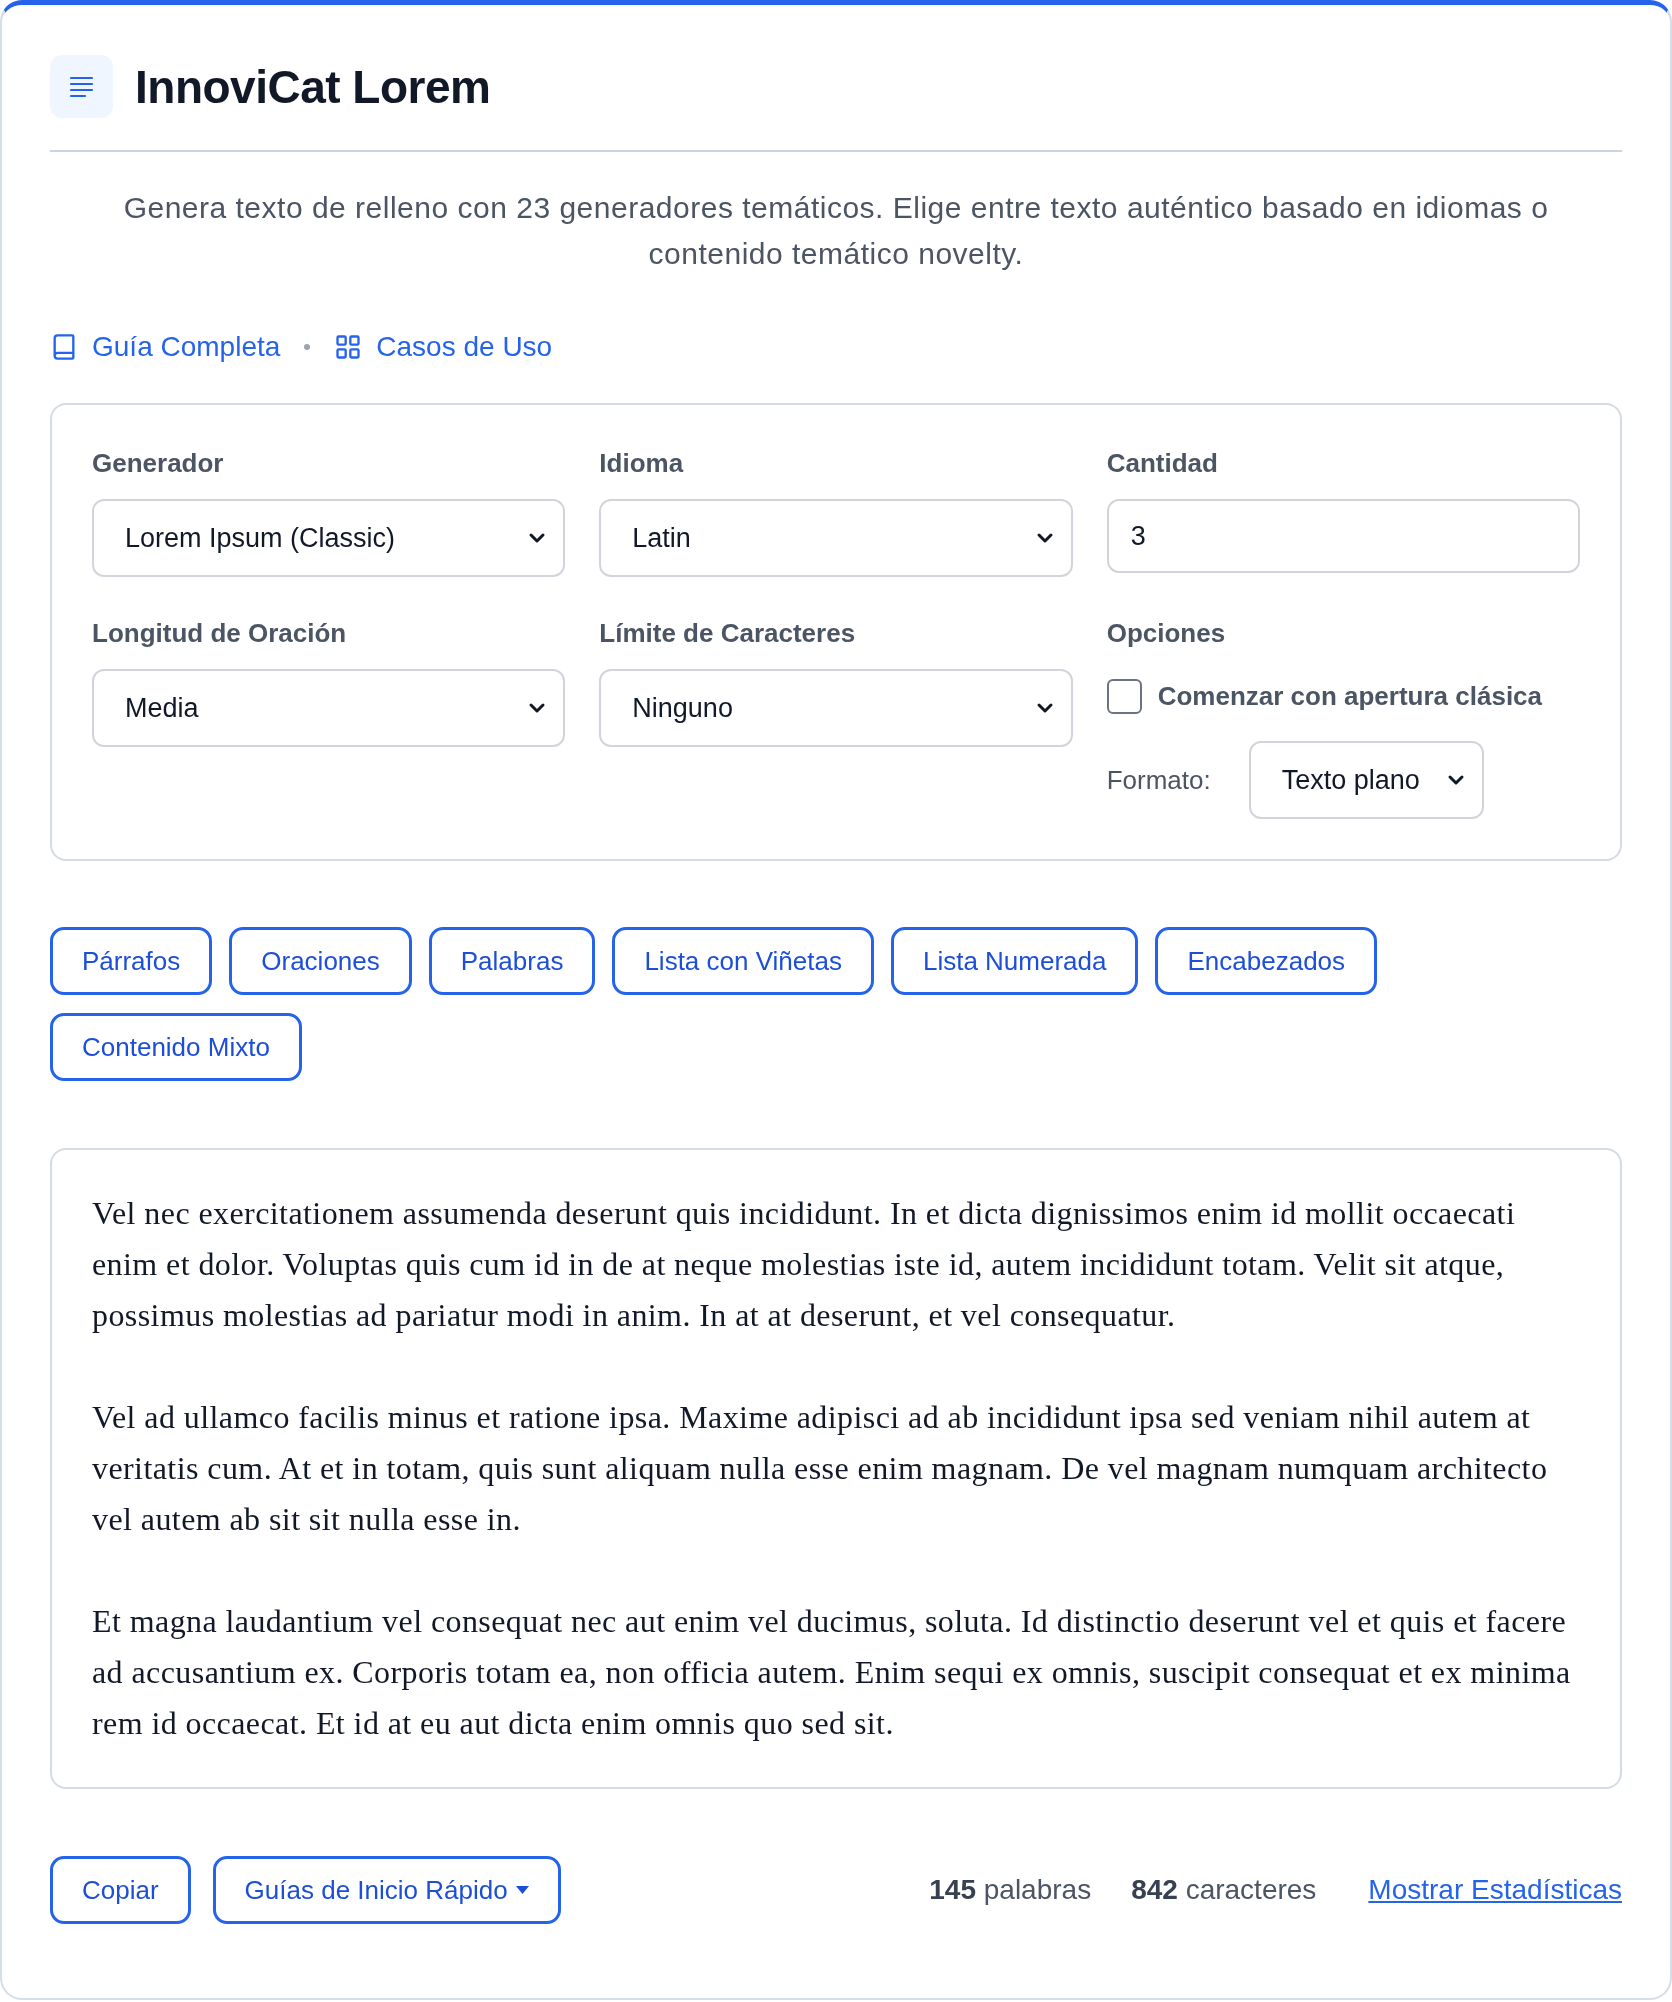 Image resolution: width=1672 pixels, height=2002 pixels. I want to click on field-label: Límite de Caracteres, so click(727, 633).